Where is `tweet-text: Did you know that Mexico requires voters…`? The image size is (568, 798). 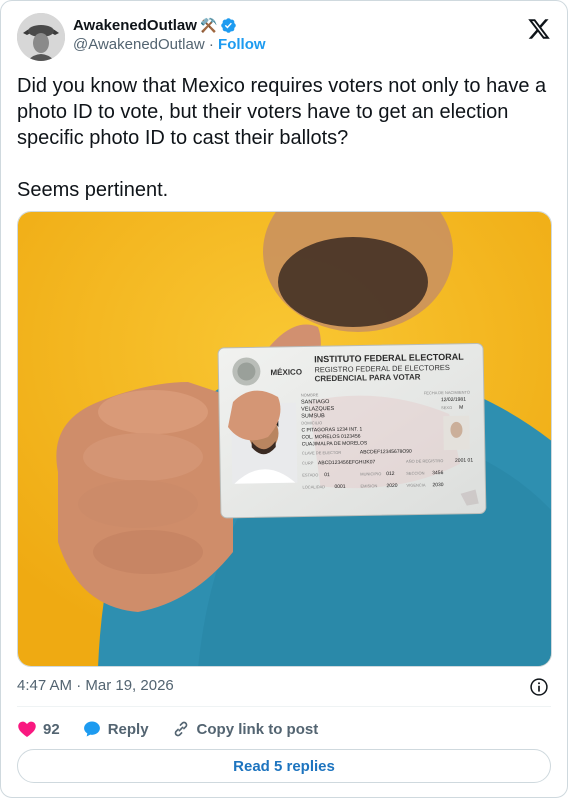 tweet-text: Did you know that Mexico requires voters… is located at coordinates (282, 138).